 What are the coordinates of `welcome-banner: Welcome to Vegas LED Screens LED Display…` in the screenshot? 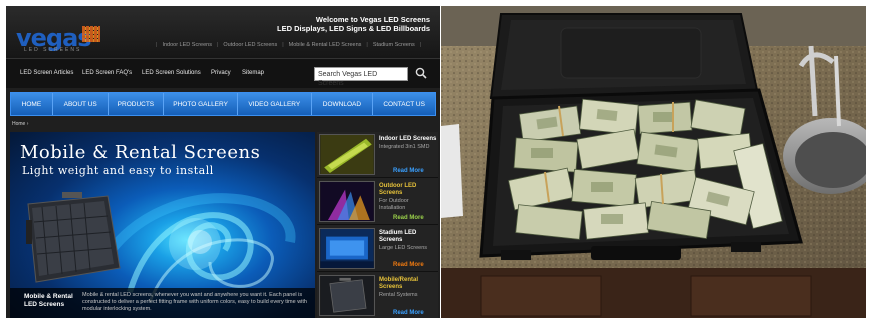 It's located at (353, 24).